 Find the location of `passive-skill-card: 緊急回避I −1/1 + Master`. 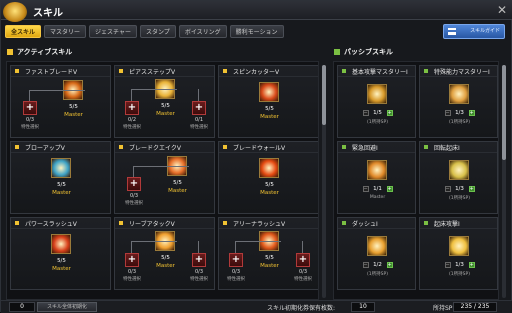

passive-skill-card: 緊急回避I −1/1 + Master is located at coordinates (376, 177).